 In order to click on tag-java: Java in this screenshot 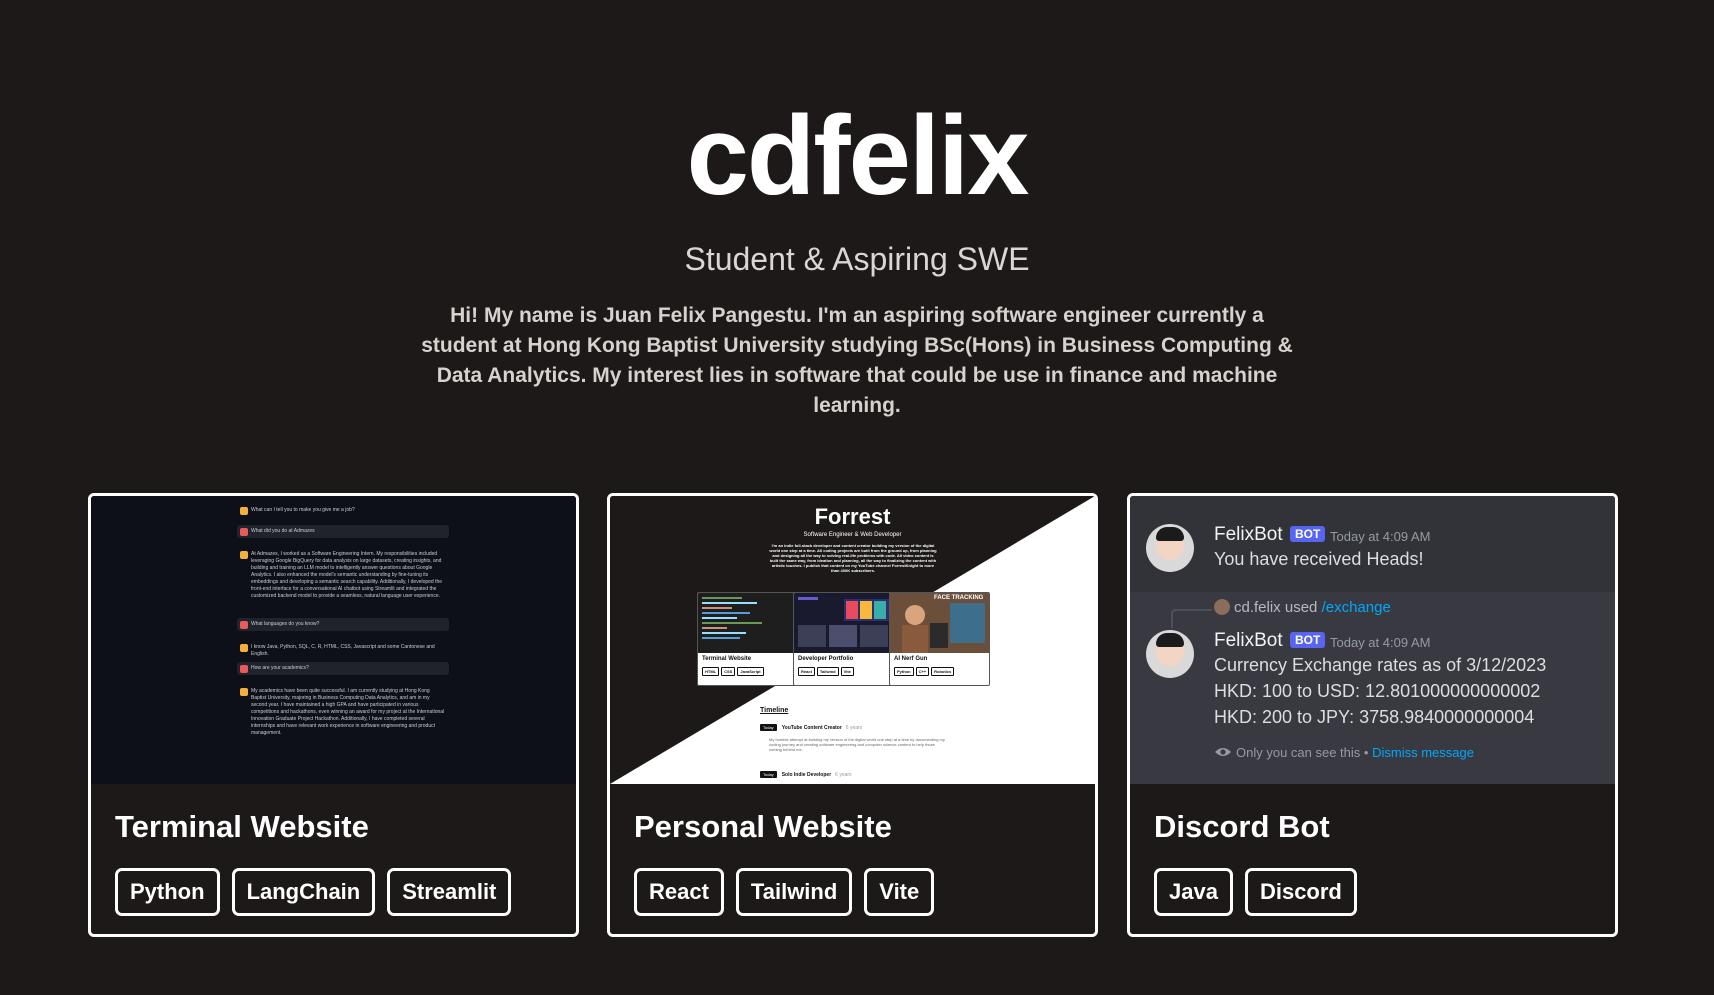, I will do `click(1193, 892)`.